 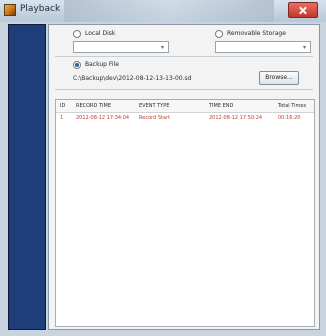 I want to click on removable-storage-label: Removable Storage, so click(x=256, y=33).